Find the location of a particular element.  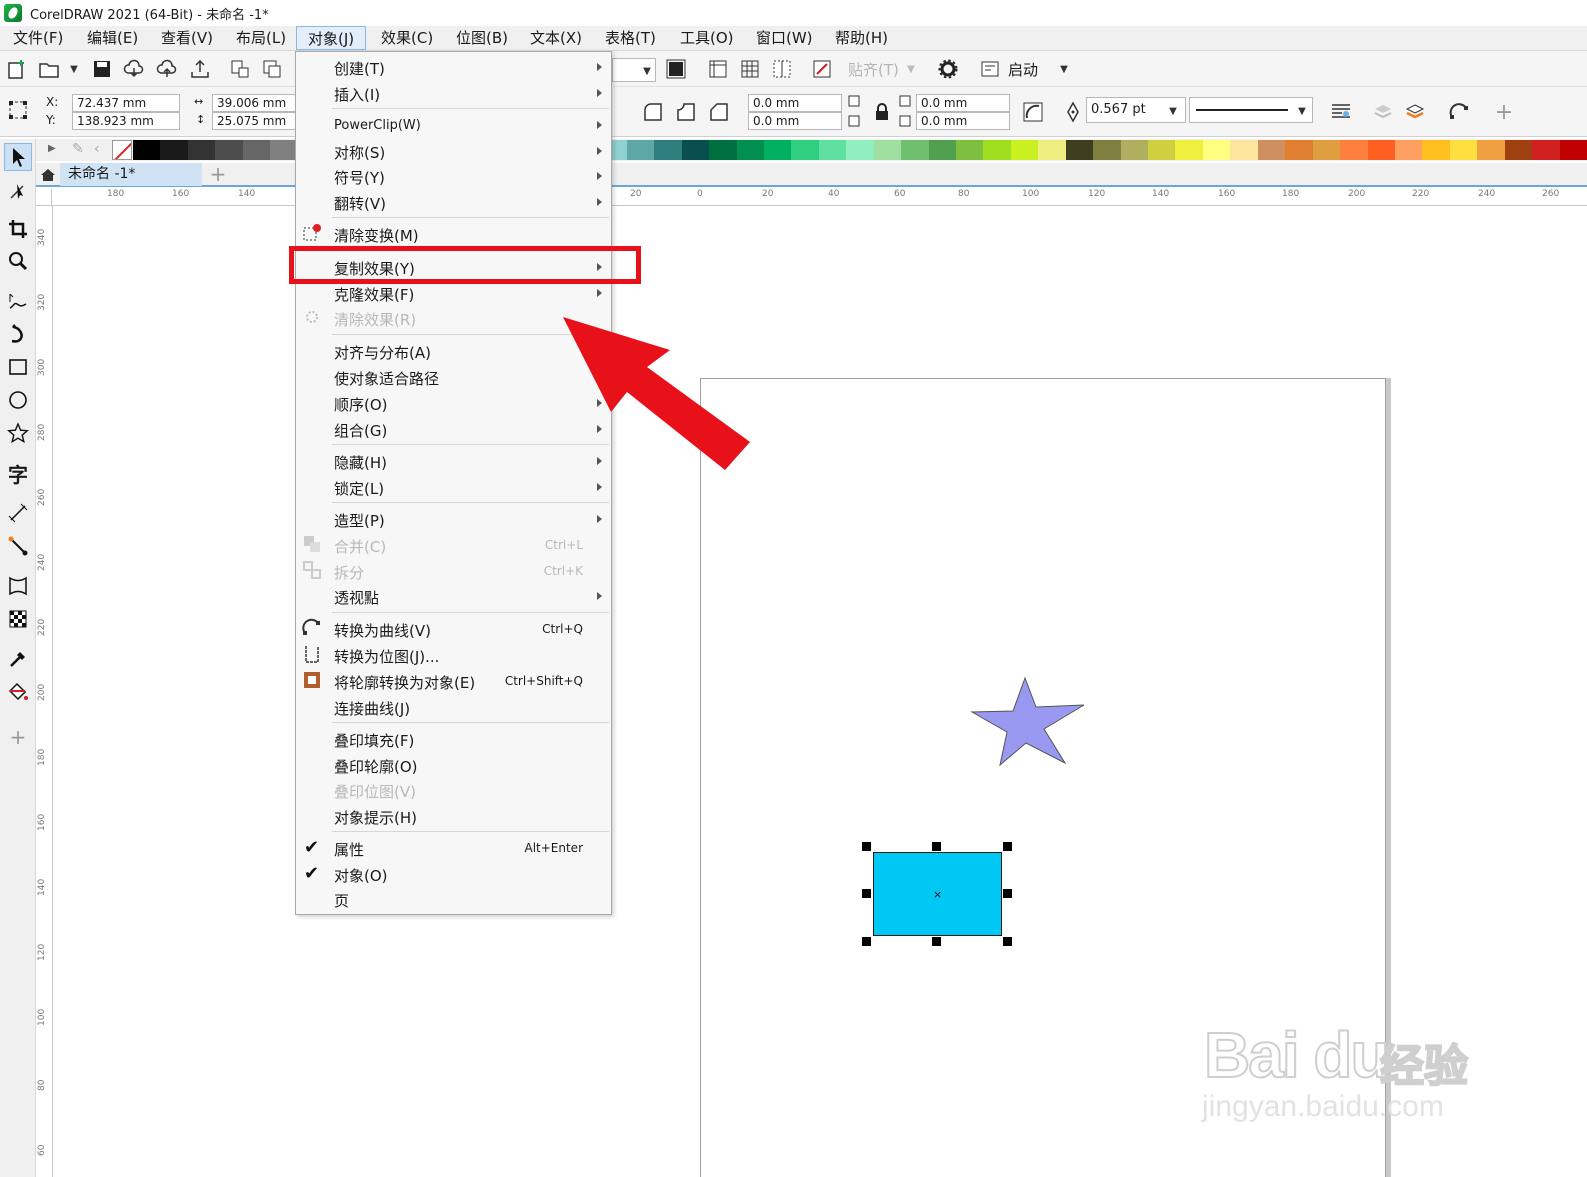

crop-tool-icon is located at coordinates (18, 229).